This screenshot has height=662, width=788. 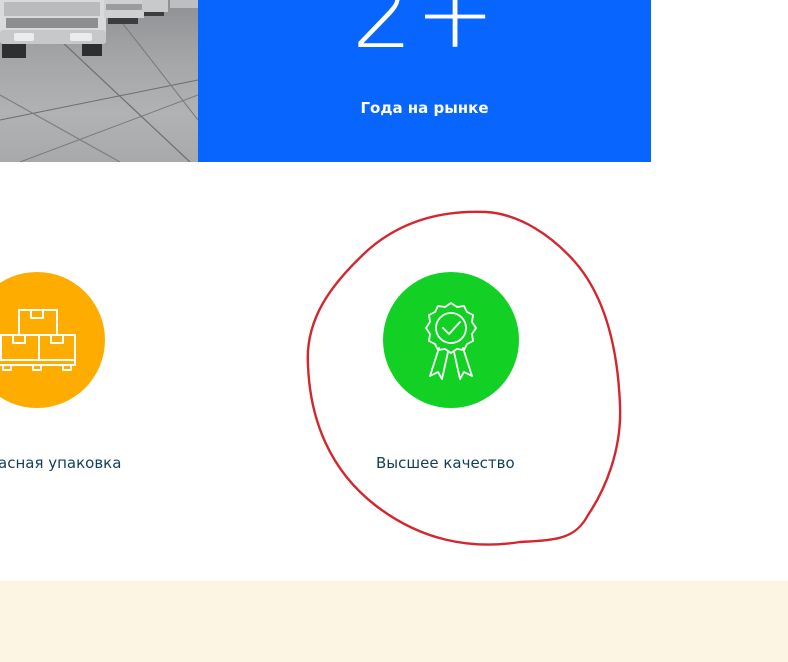 I want to click on feature-label-packaging: асная упаковка, so click(x=61, y=463).